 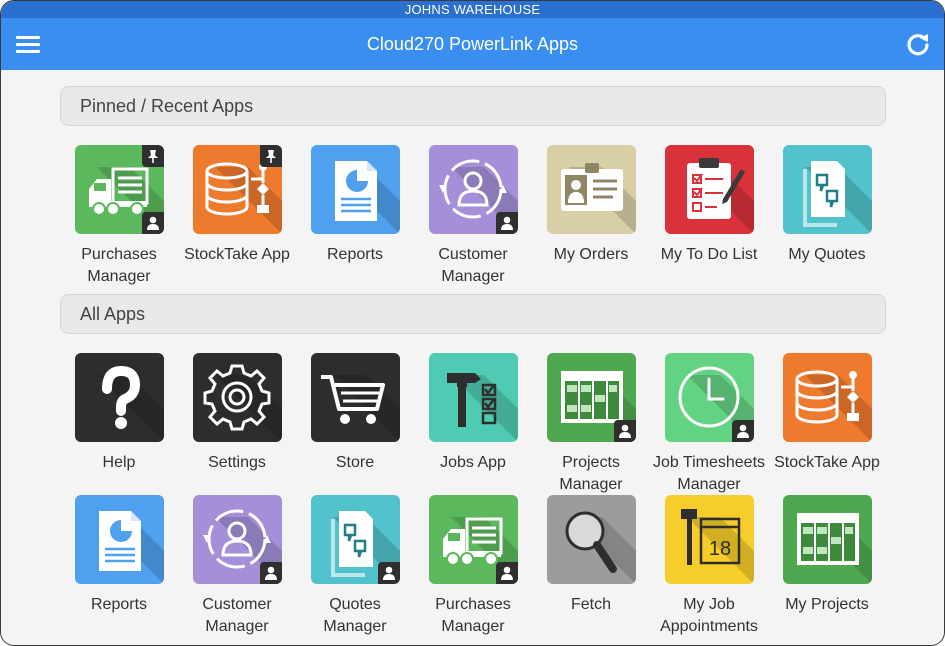 What do you see at coordinates (119, 462) in the screenshot?
I see `app-label: Help` at bounding box center [119, 462].